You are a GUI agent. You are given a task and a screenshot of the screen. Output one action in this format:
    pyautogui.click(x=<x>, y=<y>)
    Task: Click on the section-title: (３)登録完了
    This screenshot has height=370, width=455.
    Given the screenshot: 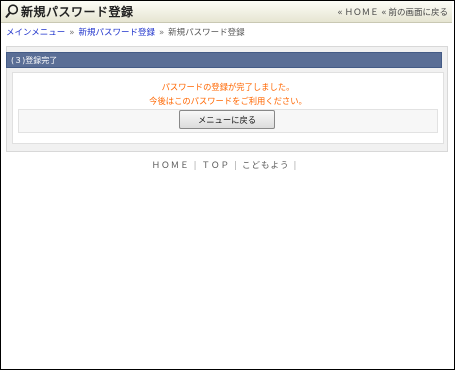 What is the action you would take?
    pyautogui.click(x=34, y=60)
    